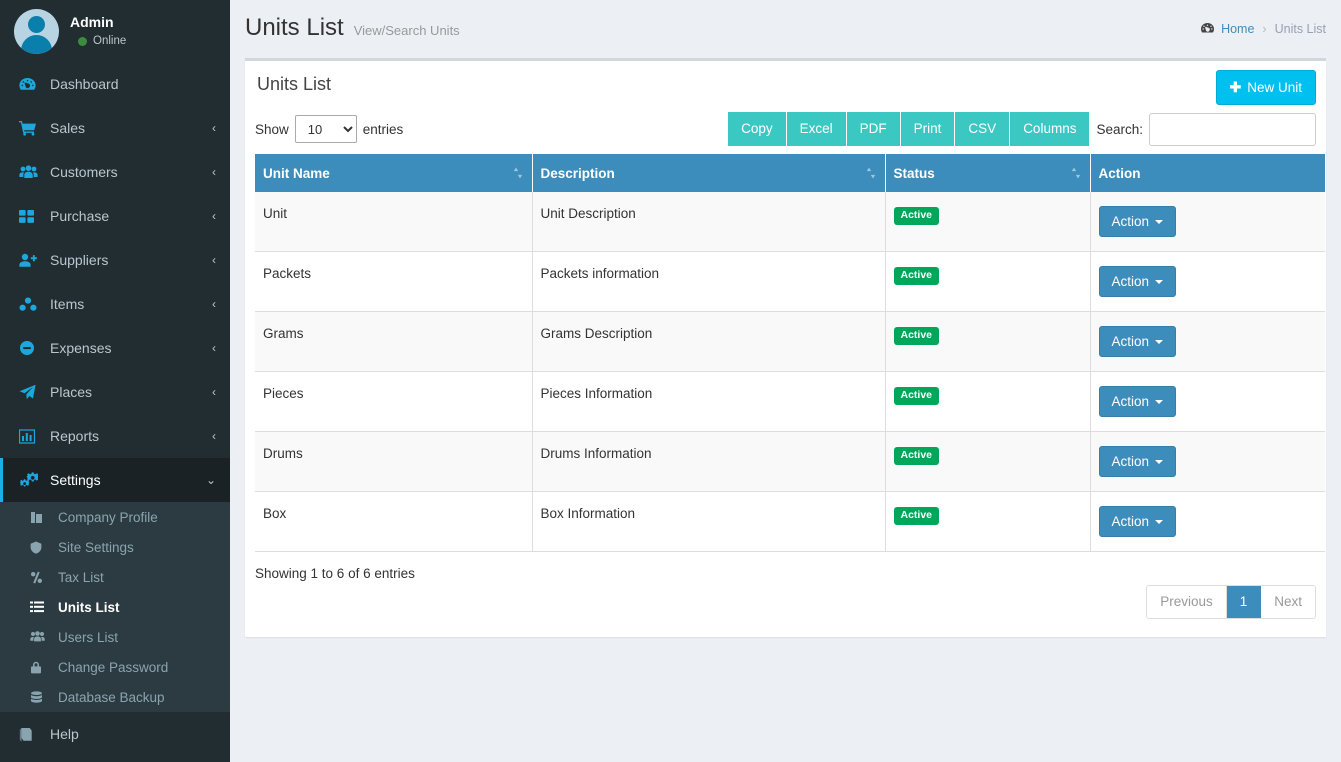 The image size is (1341, 762). Describe the element at coordinates (394, 173) in the screenshot. I see `column-header-unit-name: Unit Name` at that location.